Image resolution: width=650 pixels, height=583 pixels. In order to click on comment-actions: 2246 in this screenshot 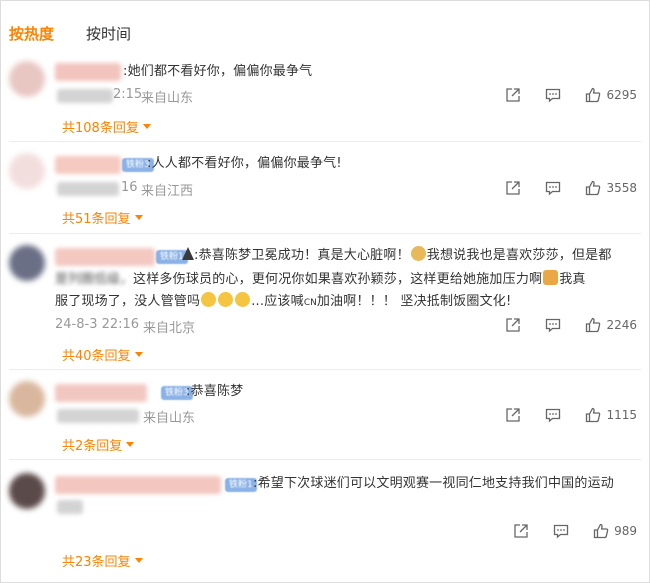, I will do `click(559, 325)`.